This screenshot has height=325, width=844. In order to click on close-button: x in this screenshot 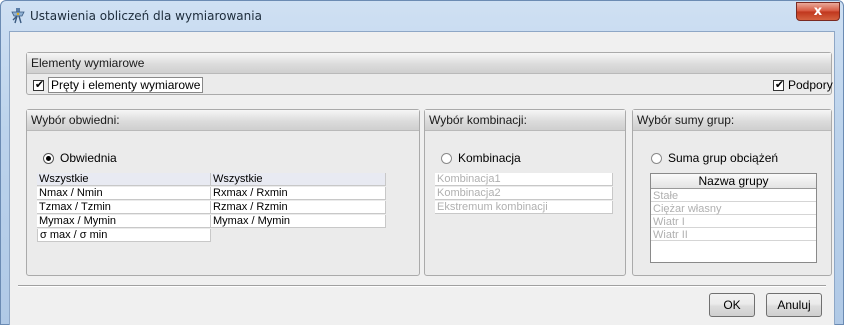, I will do `click(818, 11)`.